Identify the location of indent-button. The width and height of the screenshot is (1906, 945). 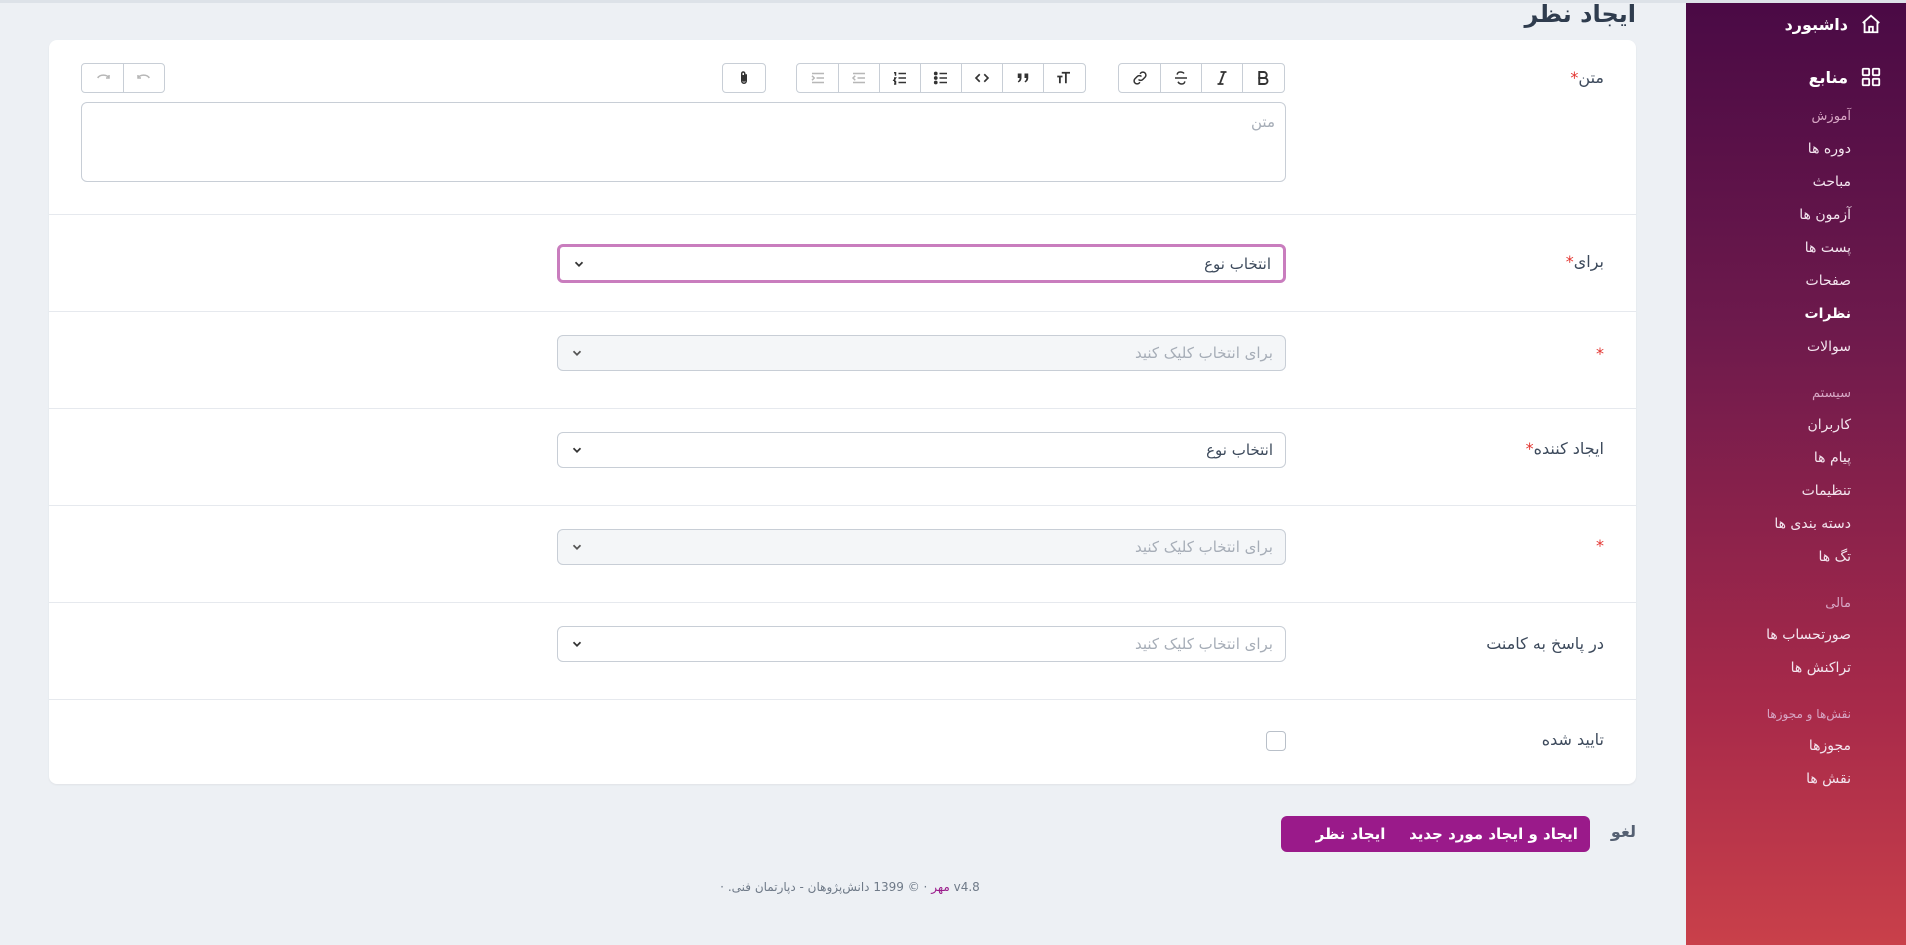
(817, 78).